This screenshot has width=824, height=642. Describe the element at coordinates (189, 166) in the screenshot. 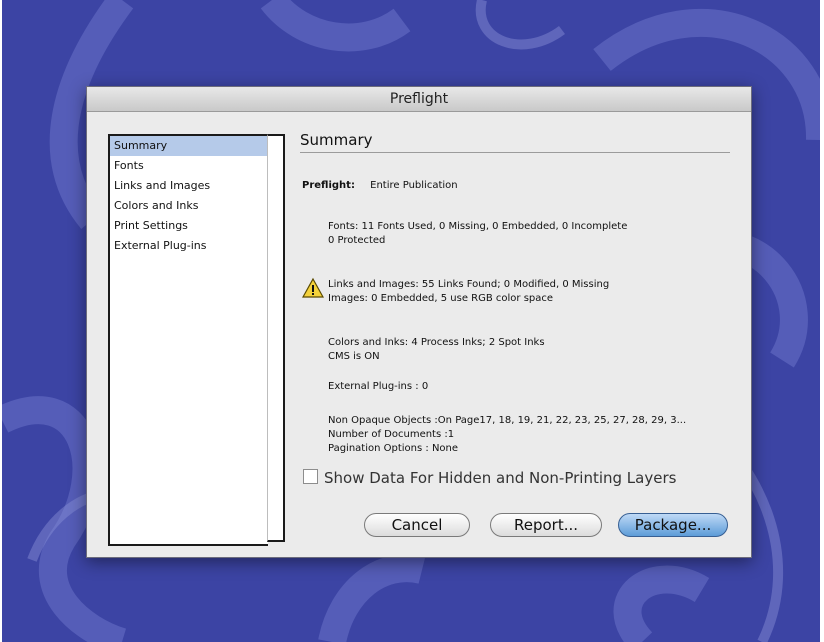

I see `sidebar-item-fonts: Fonts` at that location.